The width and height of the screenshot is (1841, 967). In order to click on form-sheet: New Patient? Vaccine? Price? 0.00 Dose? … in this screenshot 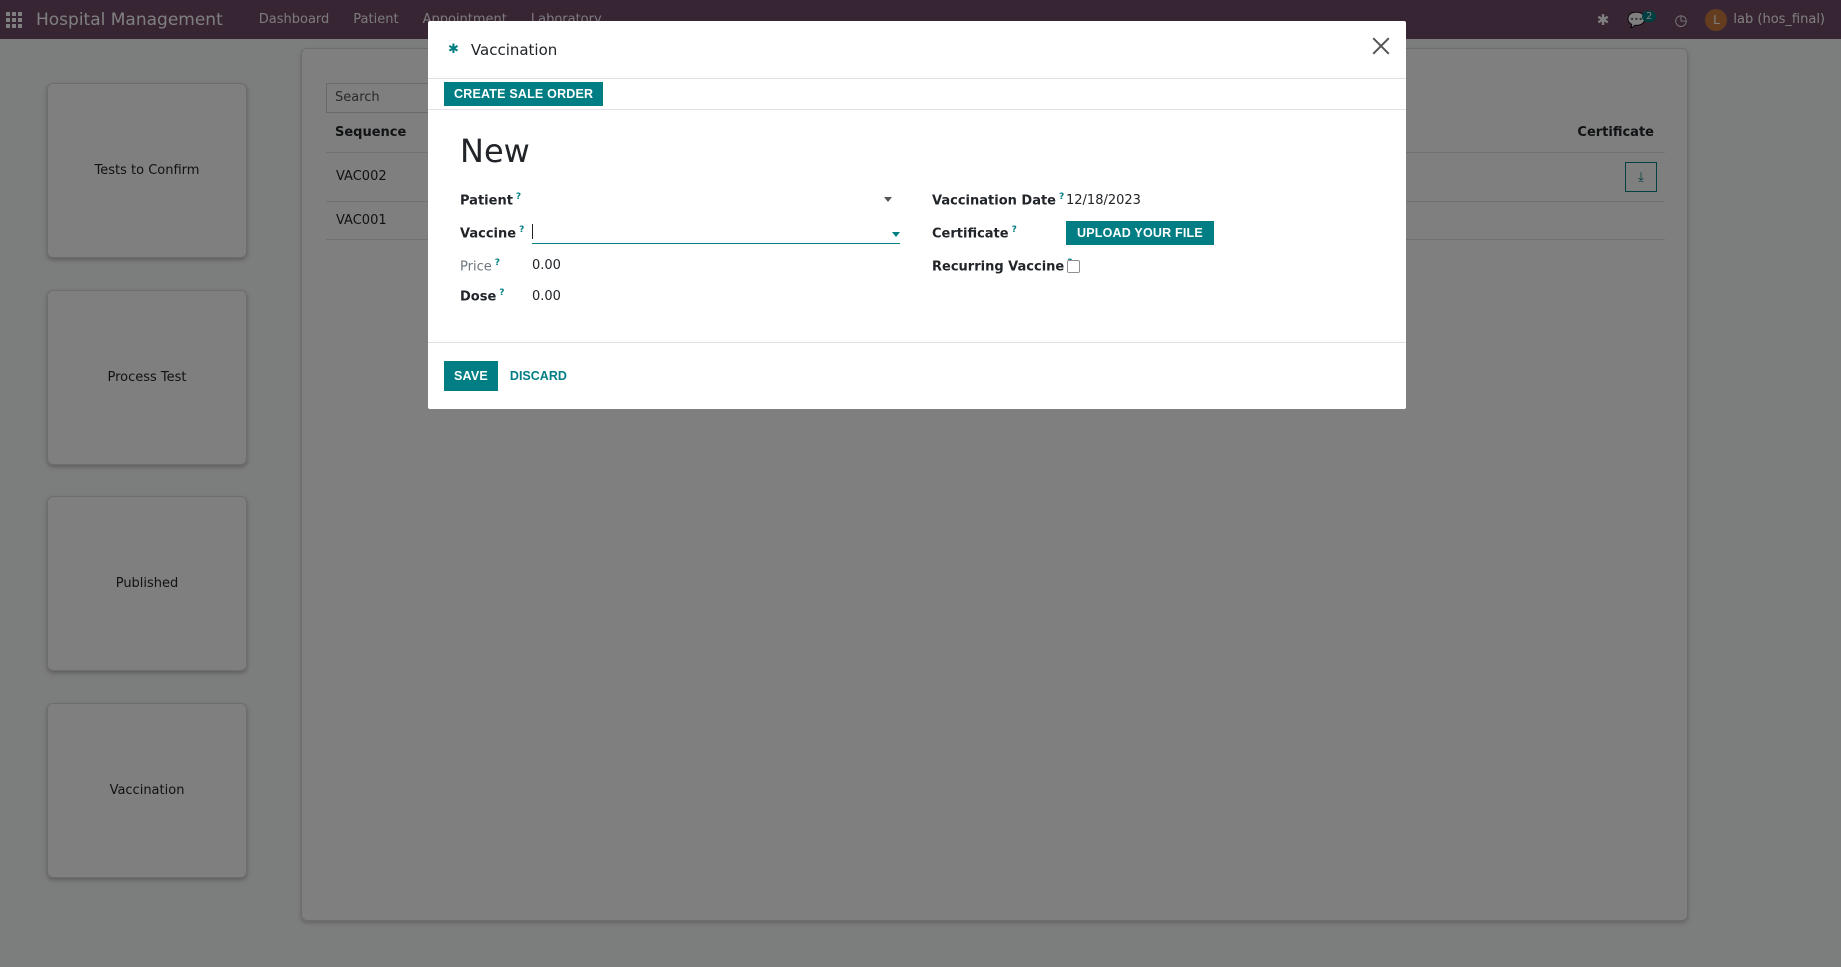, I will do `click(917, 226)`.